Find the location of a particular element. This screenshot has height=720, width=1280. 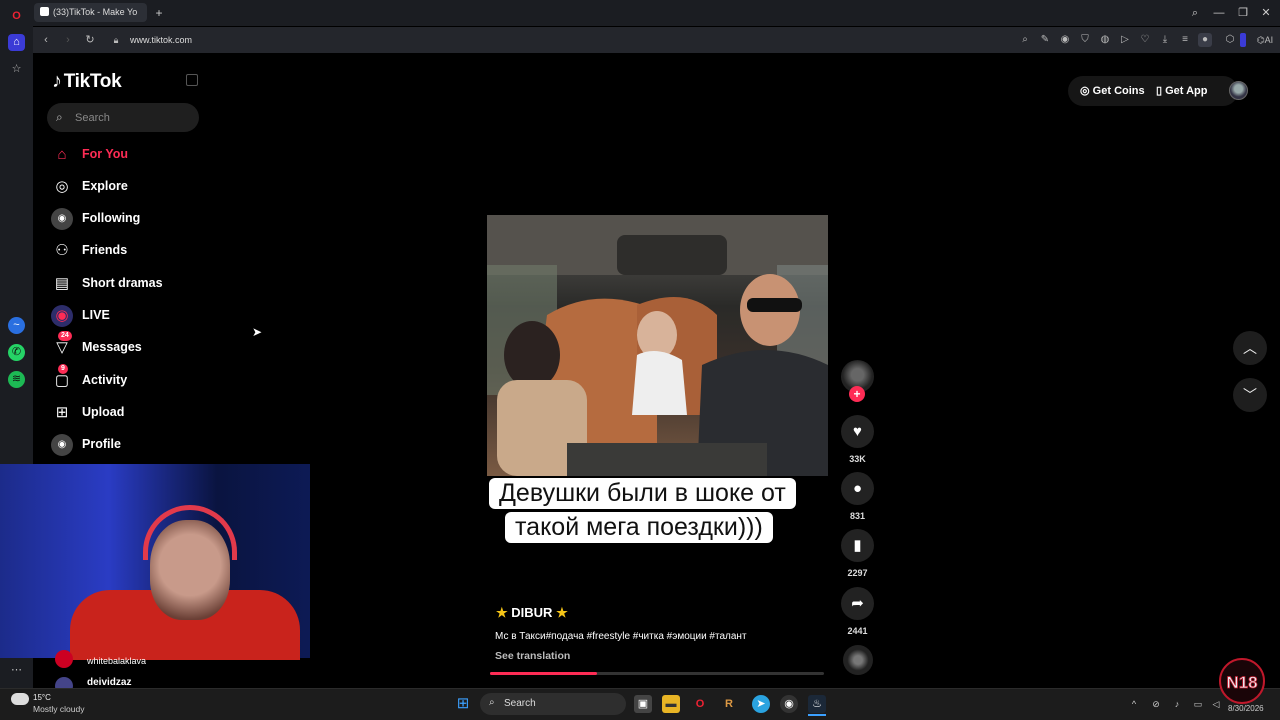

follow-plus-icon: + is located at coordinates (857, 394).